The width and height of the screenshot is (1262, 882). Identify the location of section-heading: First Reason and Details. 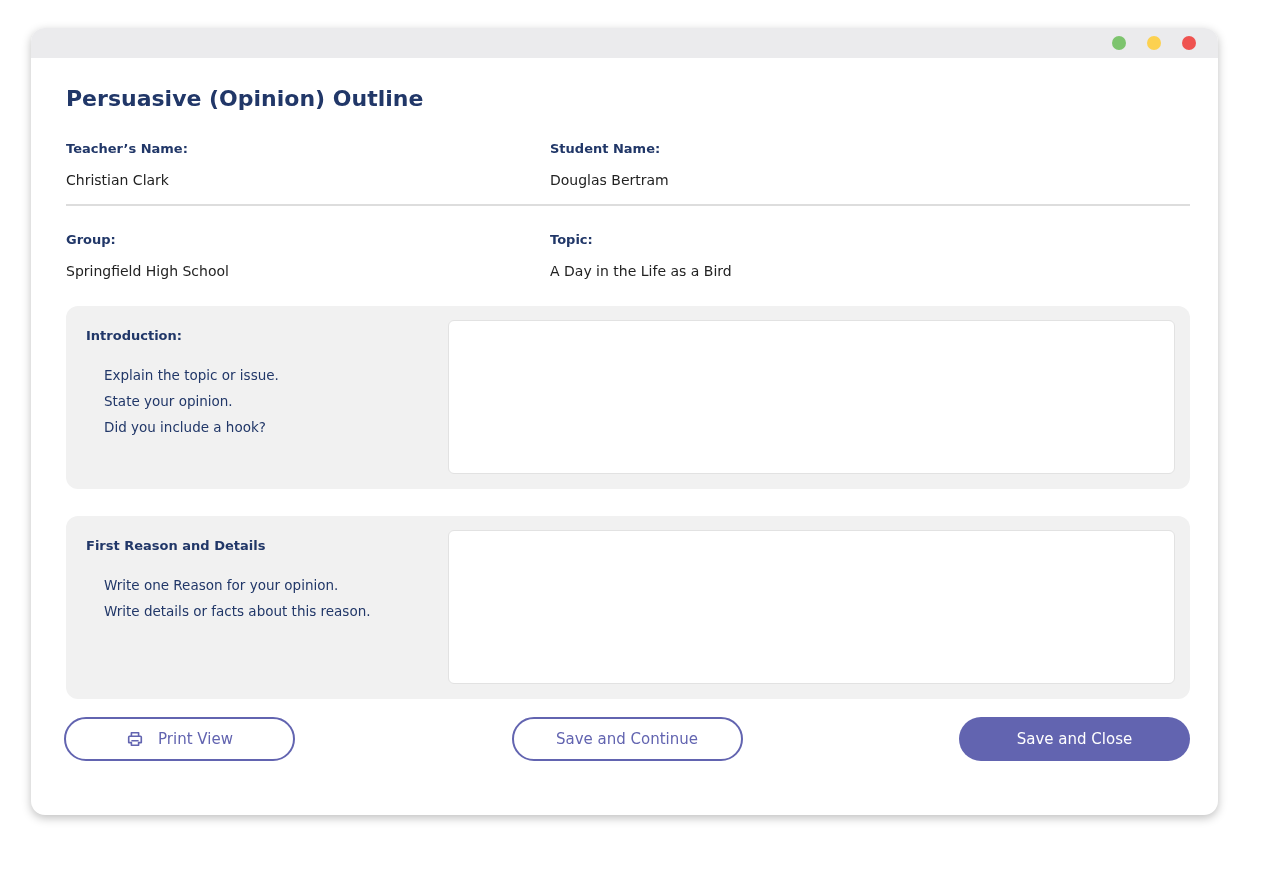
(176, 545).